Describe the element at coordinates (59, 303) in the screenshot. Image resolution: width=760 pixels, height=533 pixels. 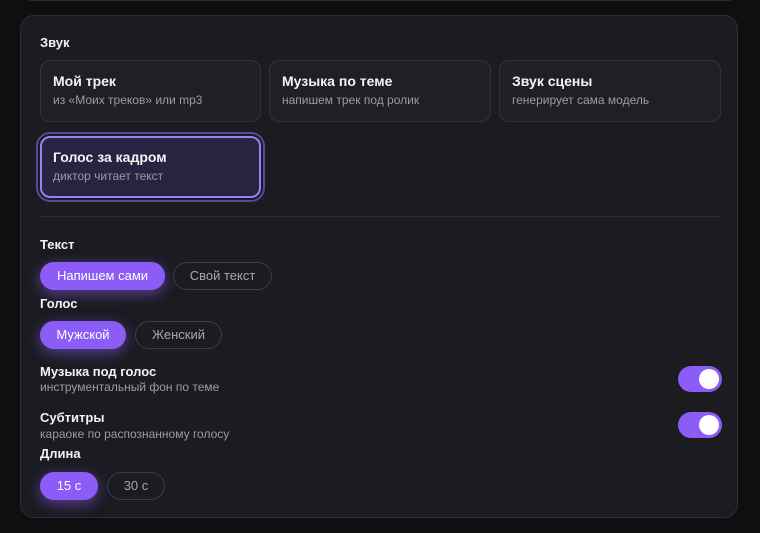
I see `voice-section-label: Голос` at that location.